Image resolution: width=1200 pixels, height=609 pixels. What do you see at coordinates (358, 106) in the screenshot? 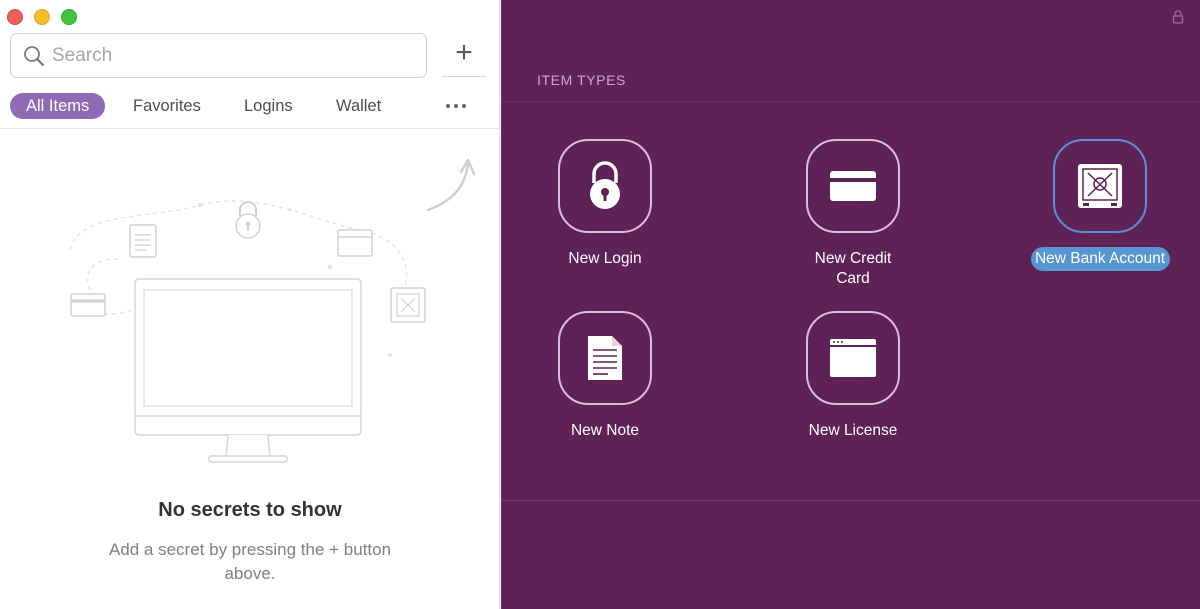
I see `tab-wallet: Wallet` at bounding box center [358, 106].